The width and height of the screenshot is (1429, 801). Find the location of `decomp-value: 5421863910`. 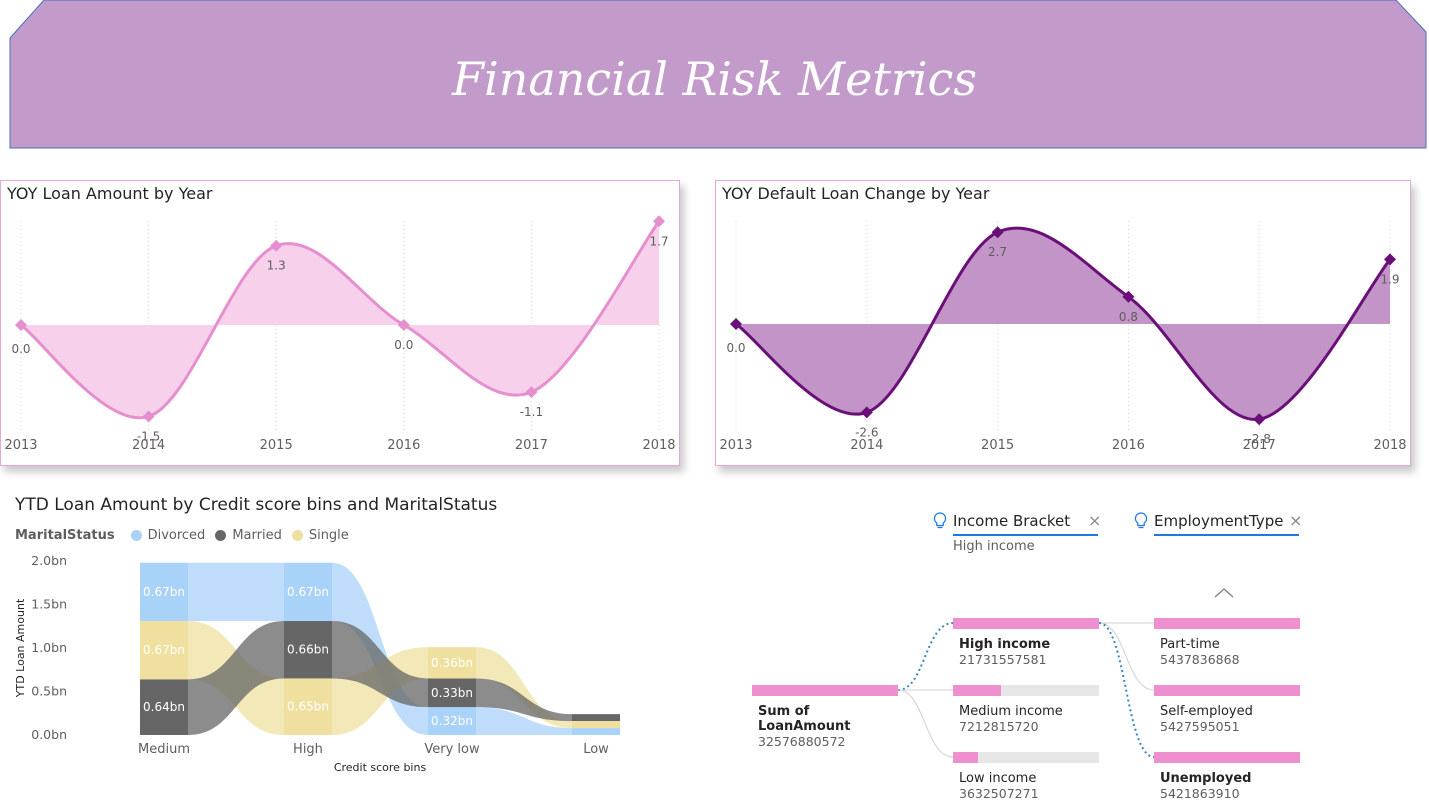

decomp-value: 5421863910 is located at coordinates (1200, 793).